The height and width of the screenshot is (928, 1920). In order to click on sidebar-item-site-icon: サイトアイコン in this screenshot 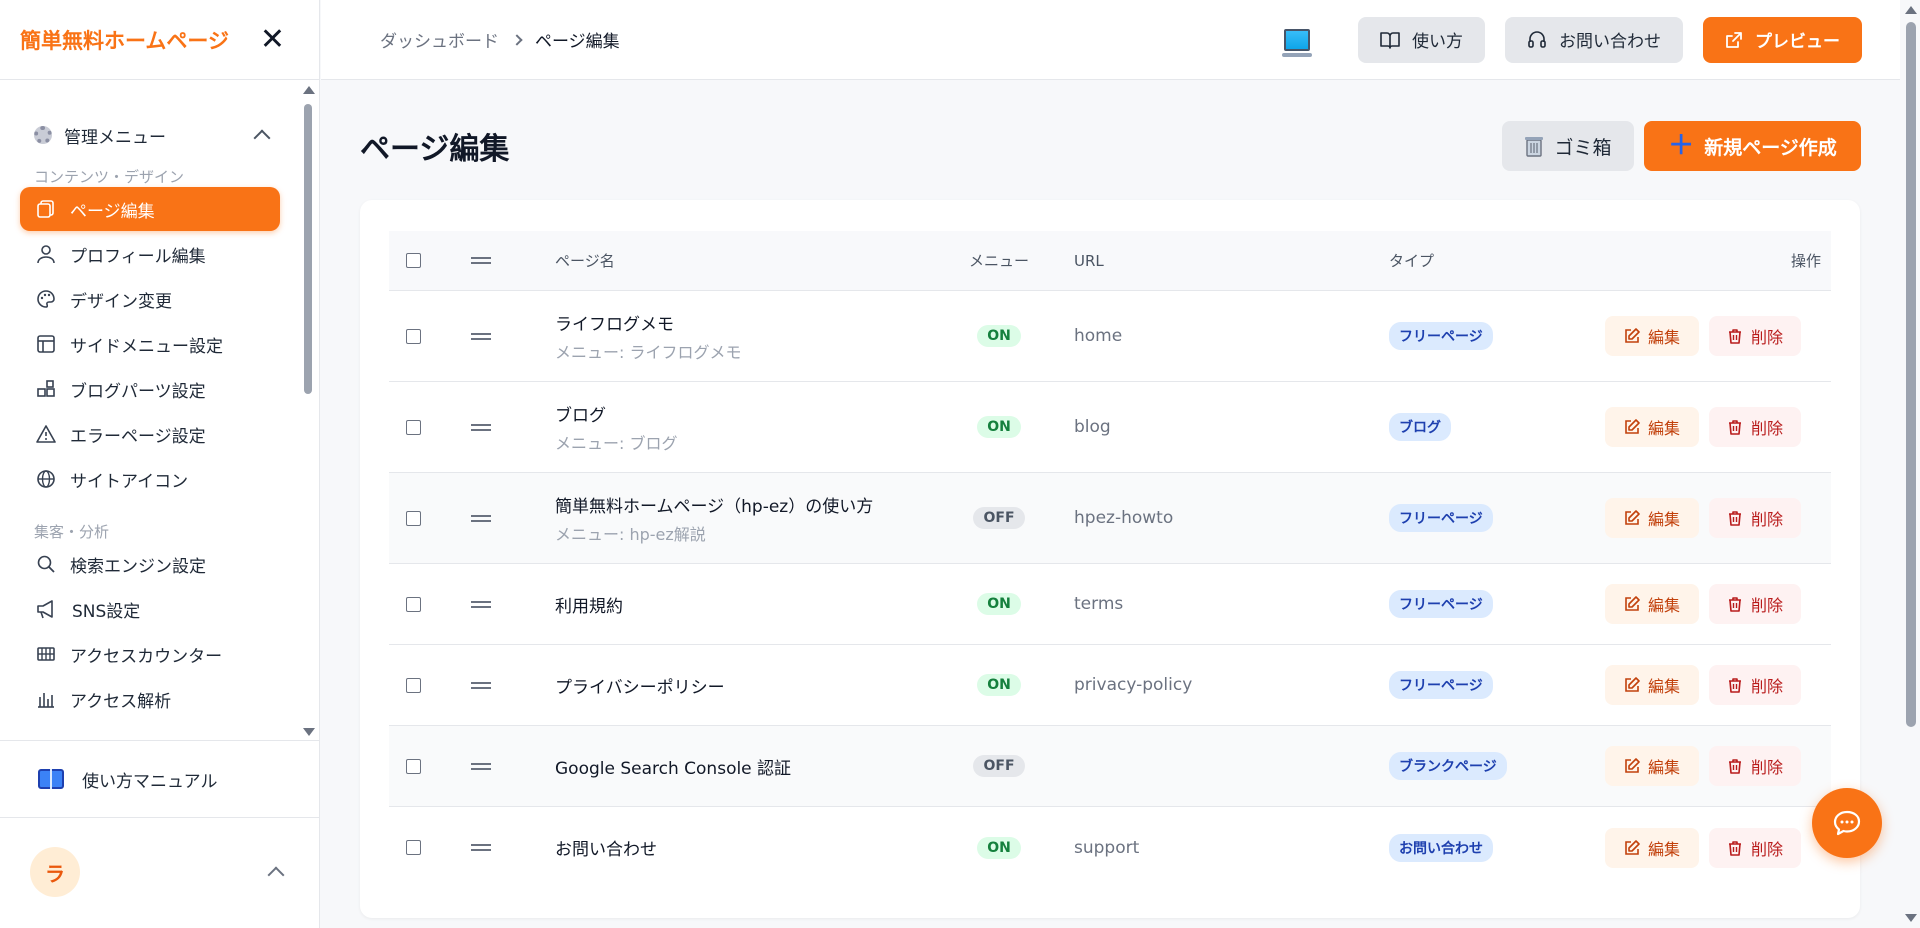, I will do `click(150, 479)`.